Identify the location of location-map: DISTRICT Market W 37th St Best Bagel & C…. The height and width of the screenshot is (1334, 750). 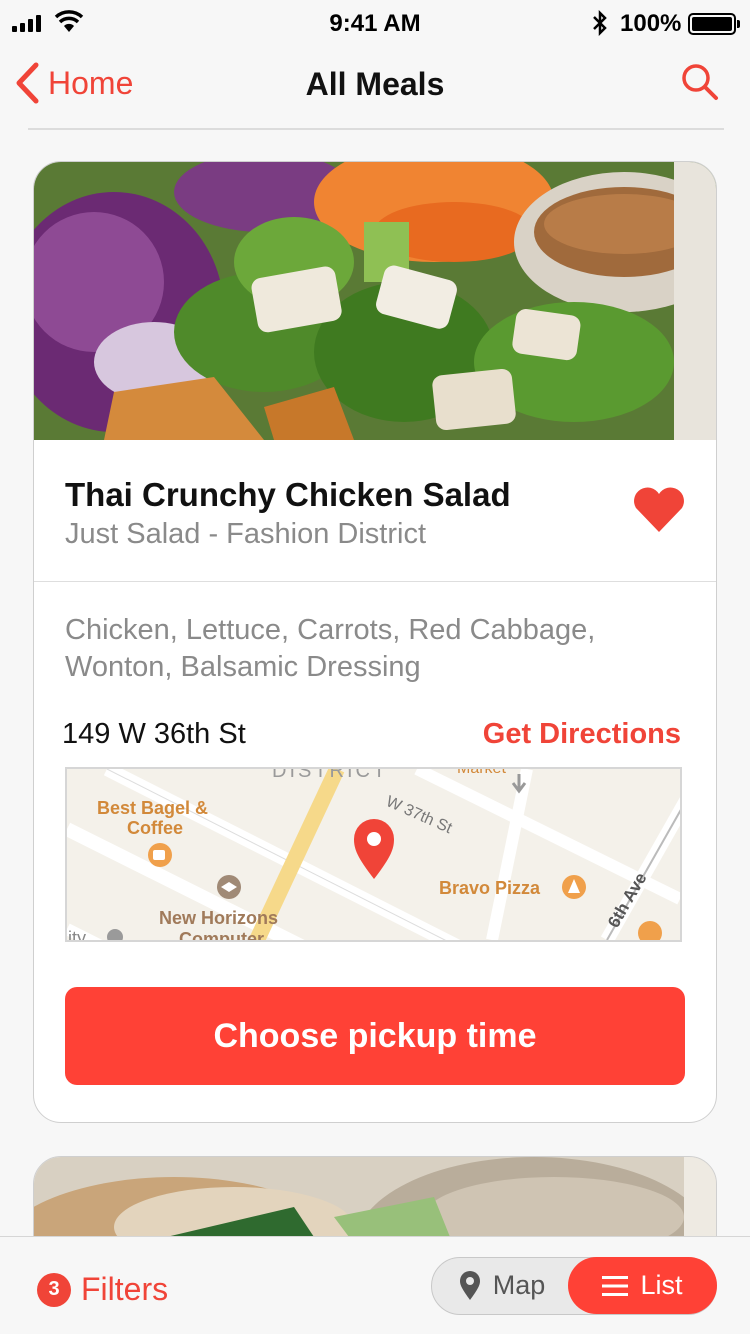
(373, 854).